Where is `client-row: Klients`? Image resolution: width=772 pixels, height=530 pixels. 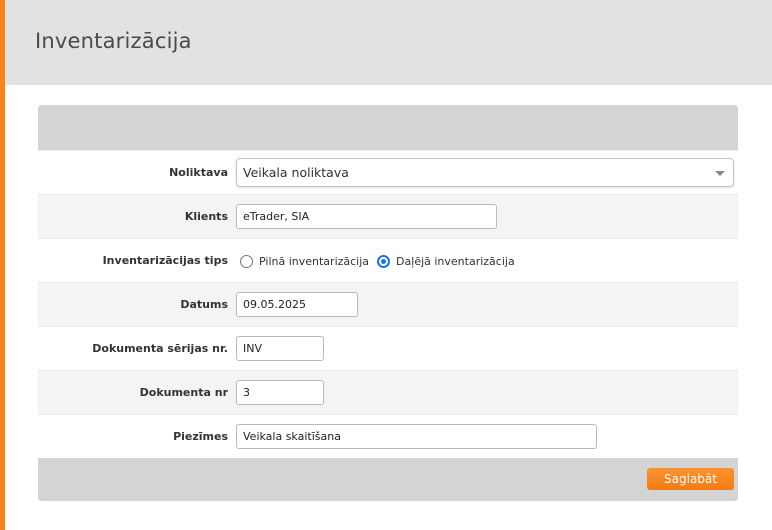 client-row: Klients is located at coordinates (388, 216).